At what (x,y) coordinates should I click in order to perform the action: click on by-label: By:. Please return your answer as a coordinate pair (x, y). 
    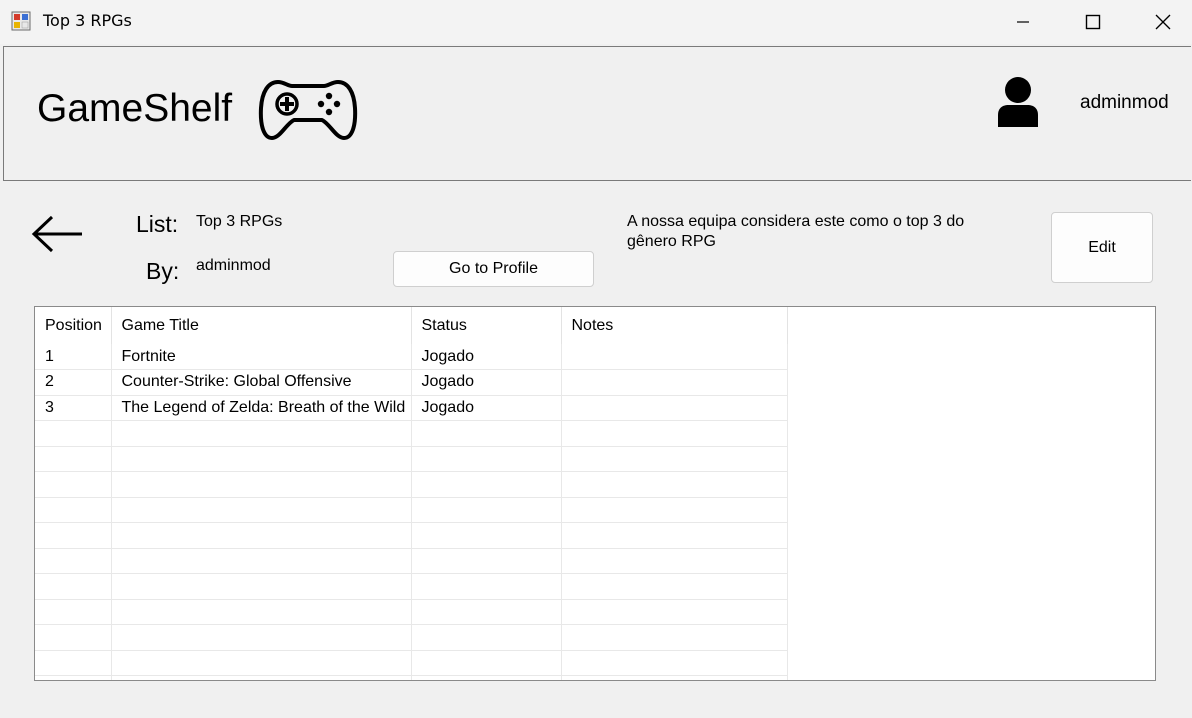
    Looking at the image, I should click on (163, 271).